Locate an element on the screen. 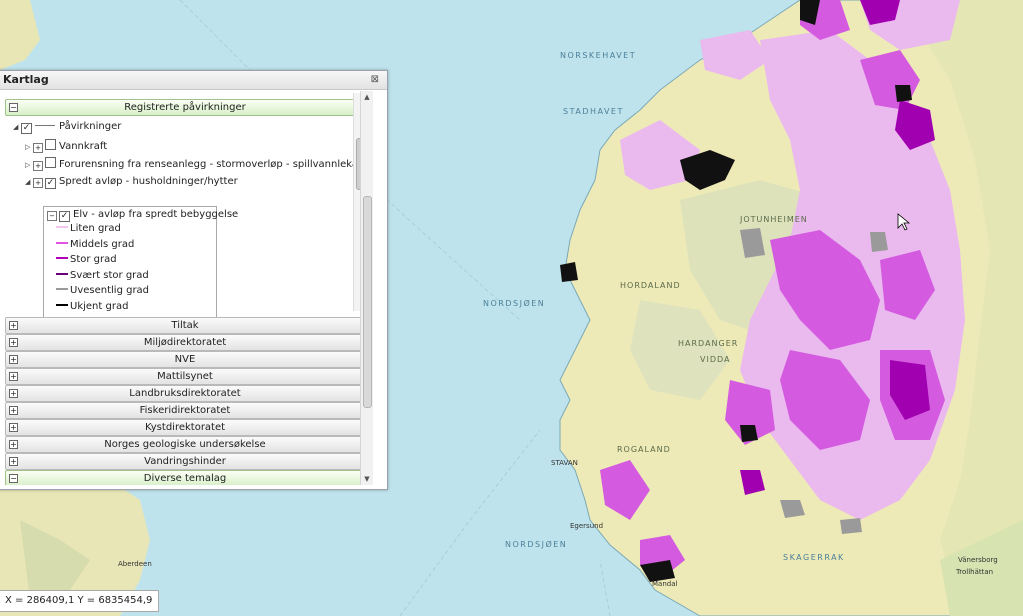 The image size is (1023, 616). legend-label: Middels grad is located at coordinates (102, 244).